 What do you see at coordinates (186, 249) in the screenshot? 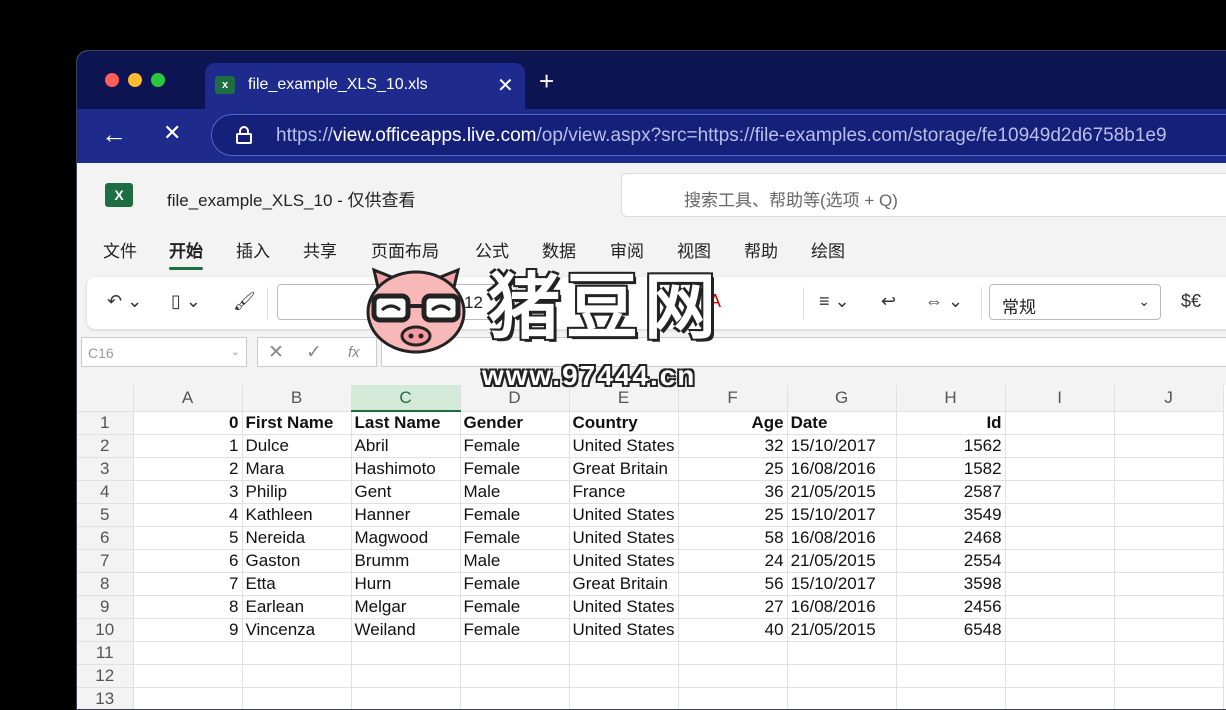
I see `tab-home: 开始` at bounding box center [186, 249].